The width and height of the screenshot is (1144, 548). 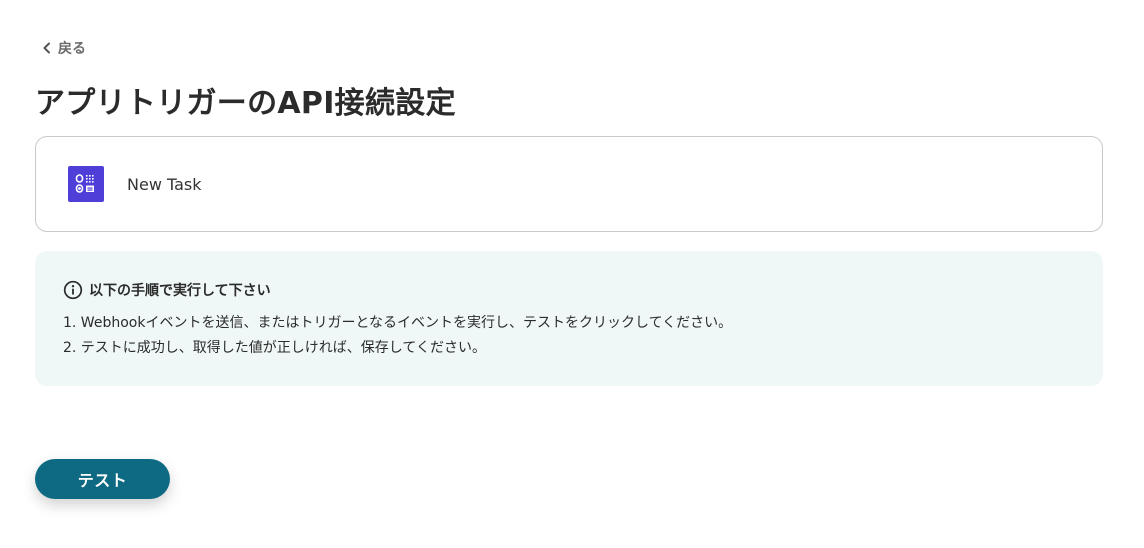 I want to click on test-button: テスト, so click(x=102, y=479).